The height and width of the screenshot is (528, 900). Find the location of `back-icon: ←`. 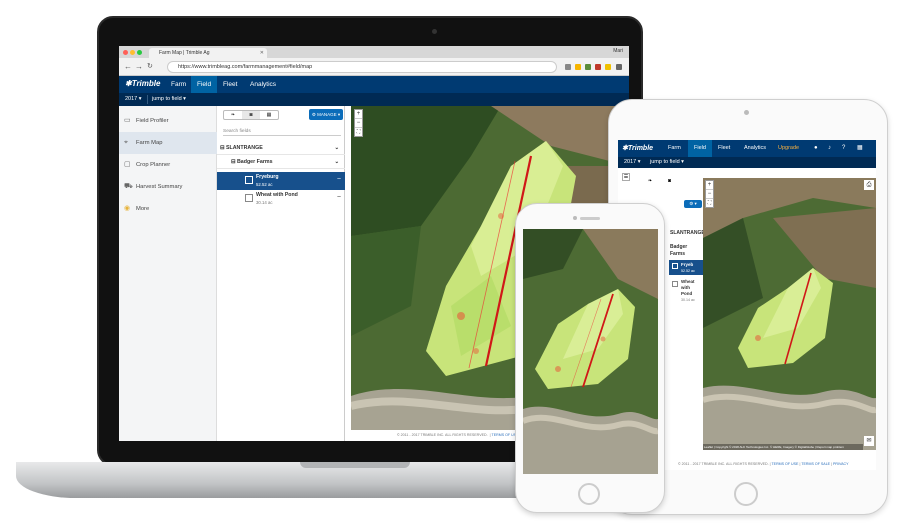

back-icon: ← is located at coordinates (128, 67).